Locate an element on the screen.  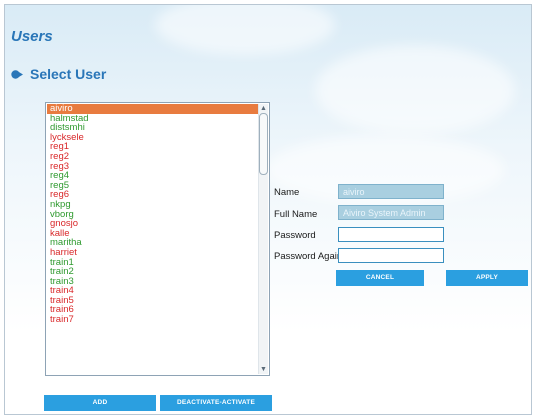
scroll-up-icon: ▲ is located at coordinates (263, 108).